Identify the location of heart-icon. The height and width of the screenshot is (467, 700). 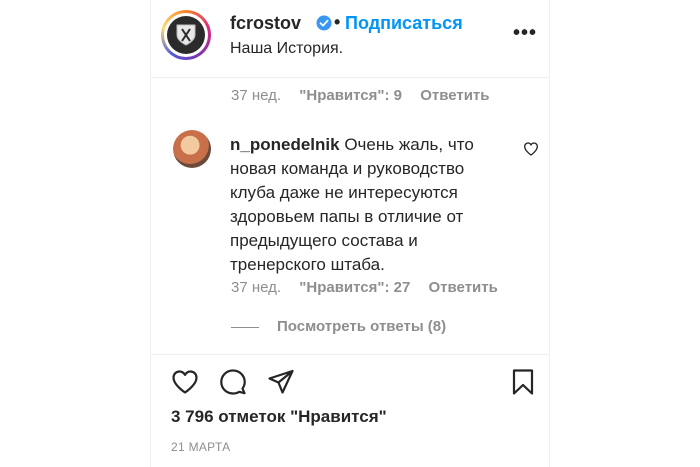
(185, 382).